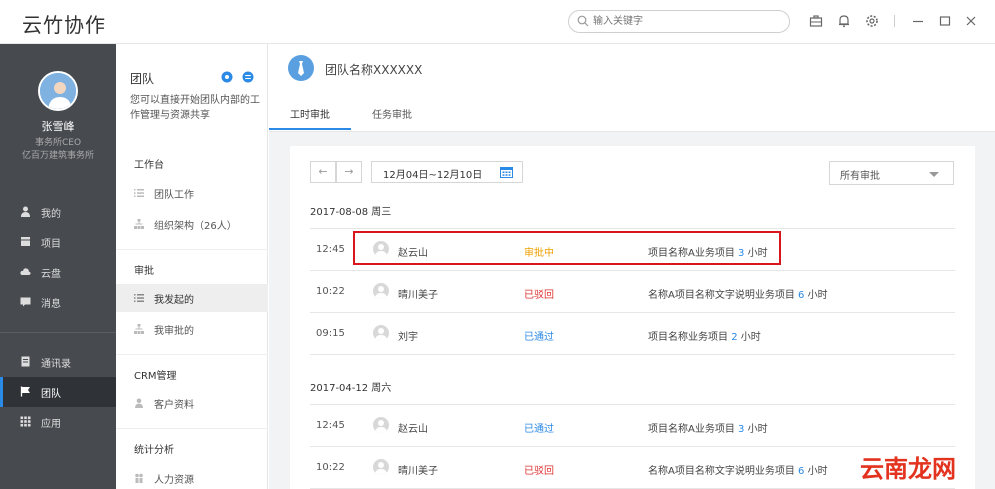 This screenshot has height=489, width=995. I want to click on contacts-icon, so click(25, 361).